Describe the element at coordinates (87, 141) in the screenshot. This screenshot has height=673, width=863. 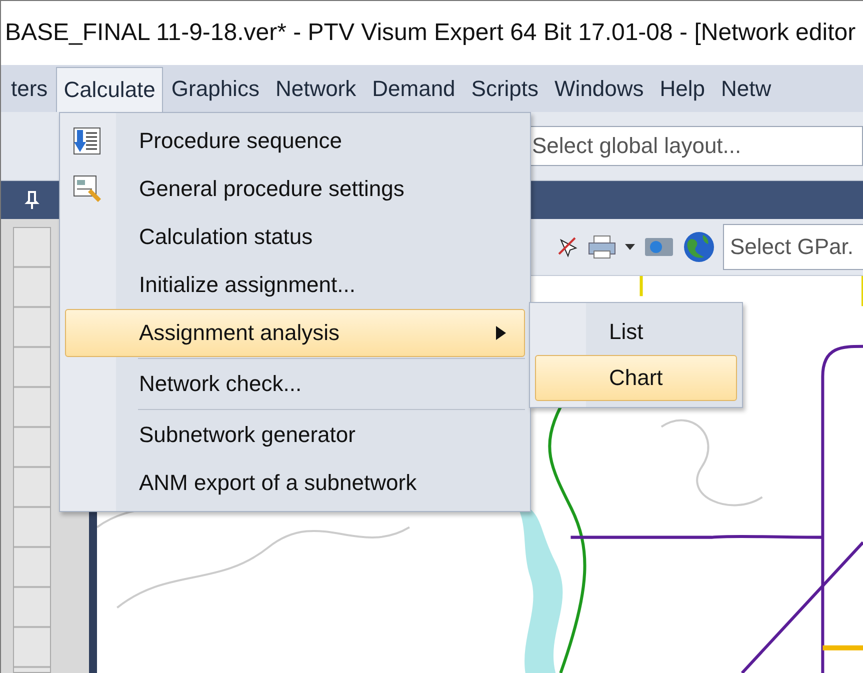
I see `list-icon` at that location.